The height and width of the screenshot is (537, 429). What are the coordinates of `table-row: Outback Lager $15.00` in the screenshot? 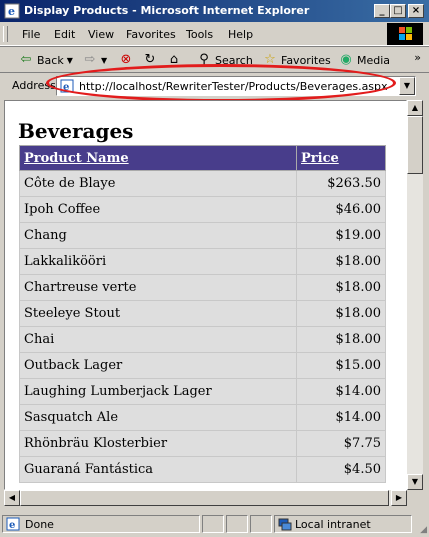 It's located at (202, 365).